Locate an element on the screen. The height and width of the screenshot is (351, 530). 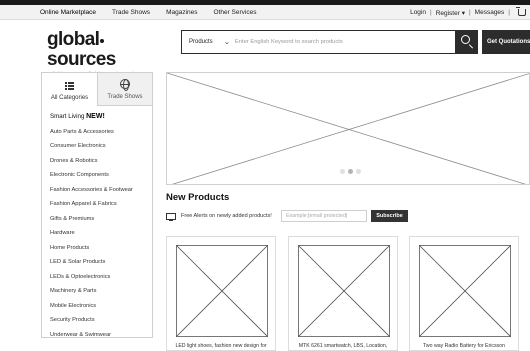
sidebar-item-fashion-apparel: Fashion Apparel & Fabrics is located at coordinates (97, 204).